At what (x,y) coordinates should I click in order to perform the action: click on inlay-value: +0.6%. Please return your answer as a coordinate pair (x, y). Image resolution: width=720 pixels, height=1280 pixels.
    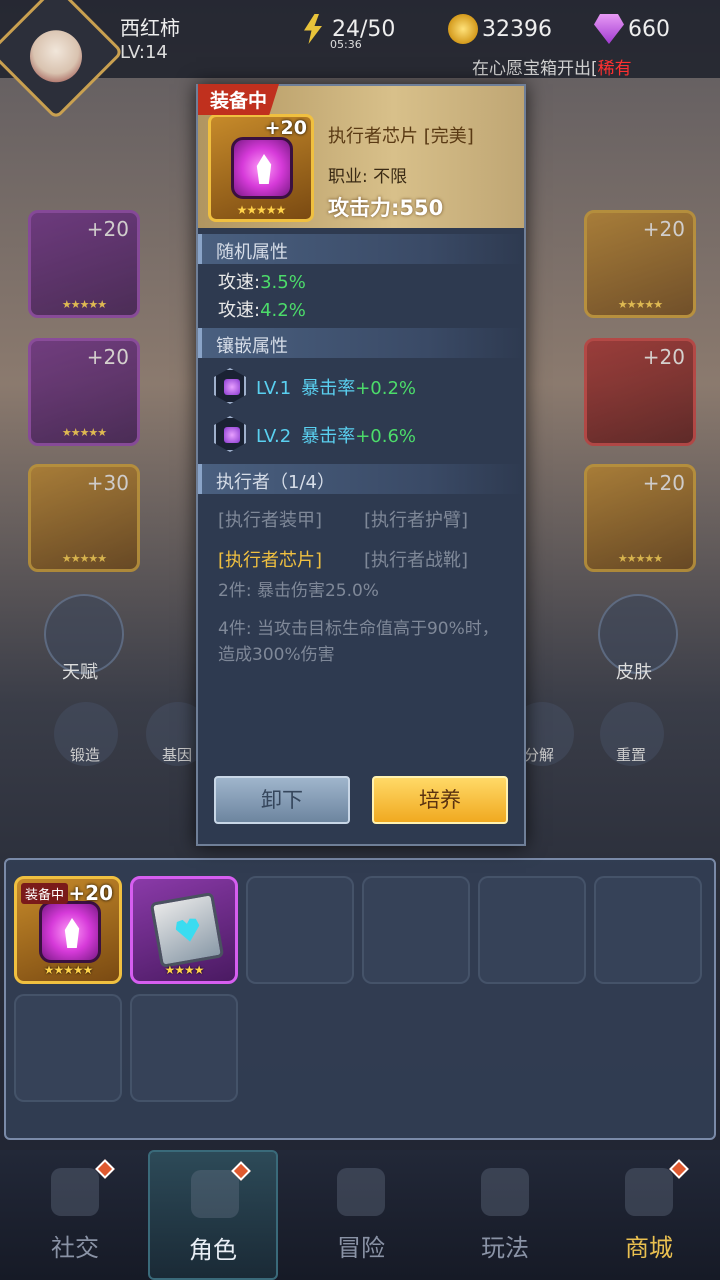
    Looking at the image, I should click on (386, 436).